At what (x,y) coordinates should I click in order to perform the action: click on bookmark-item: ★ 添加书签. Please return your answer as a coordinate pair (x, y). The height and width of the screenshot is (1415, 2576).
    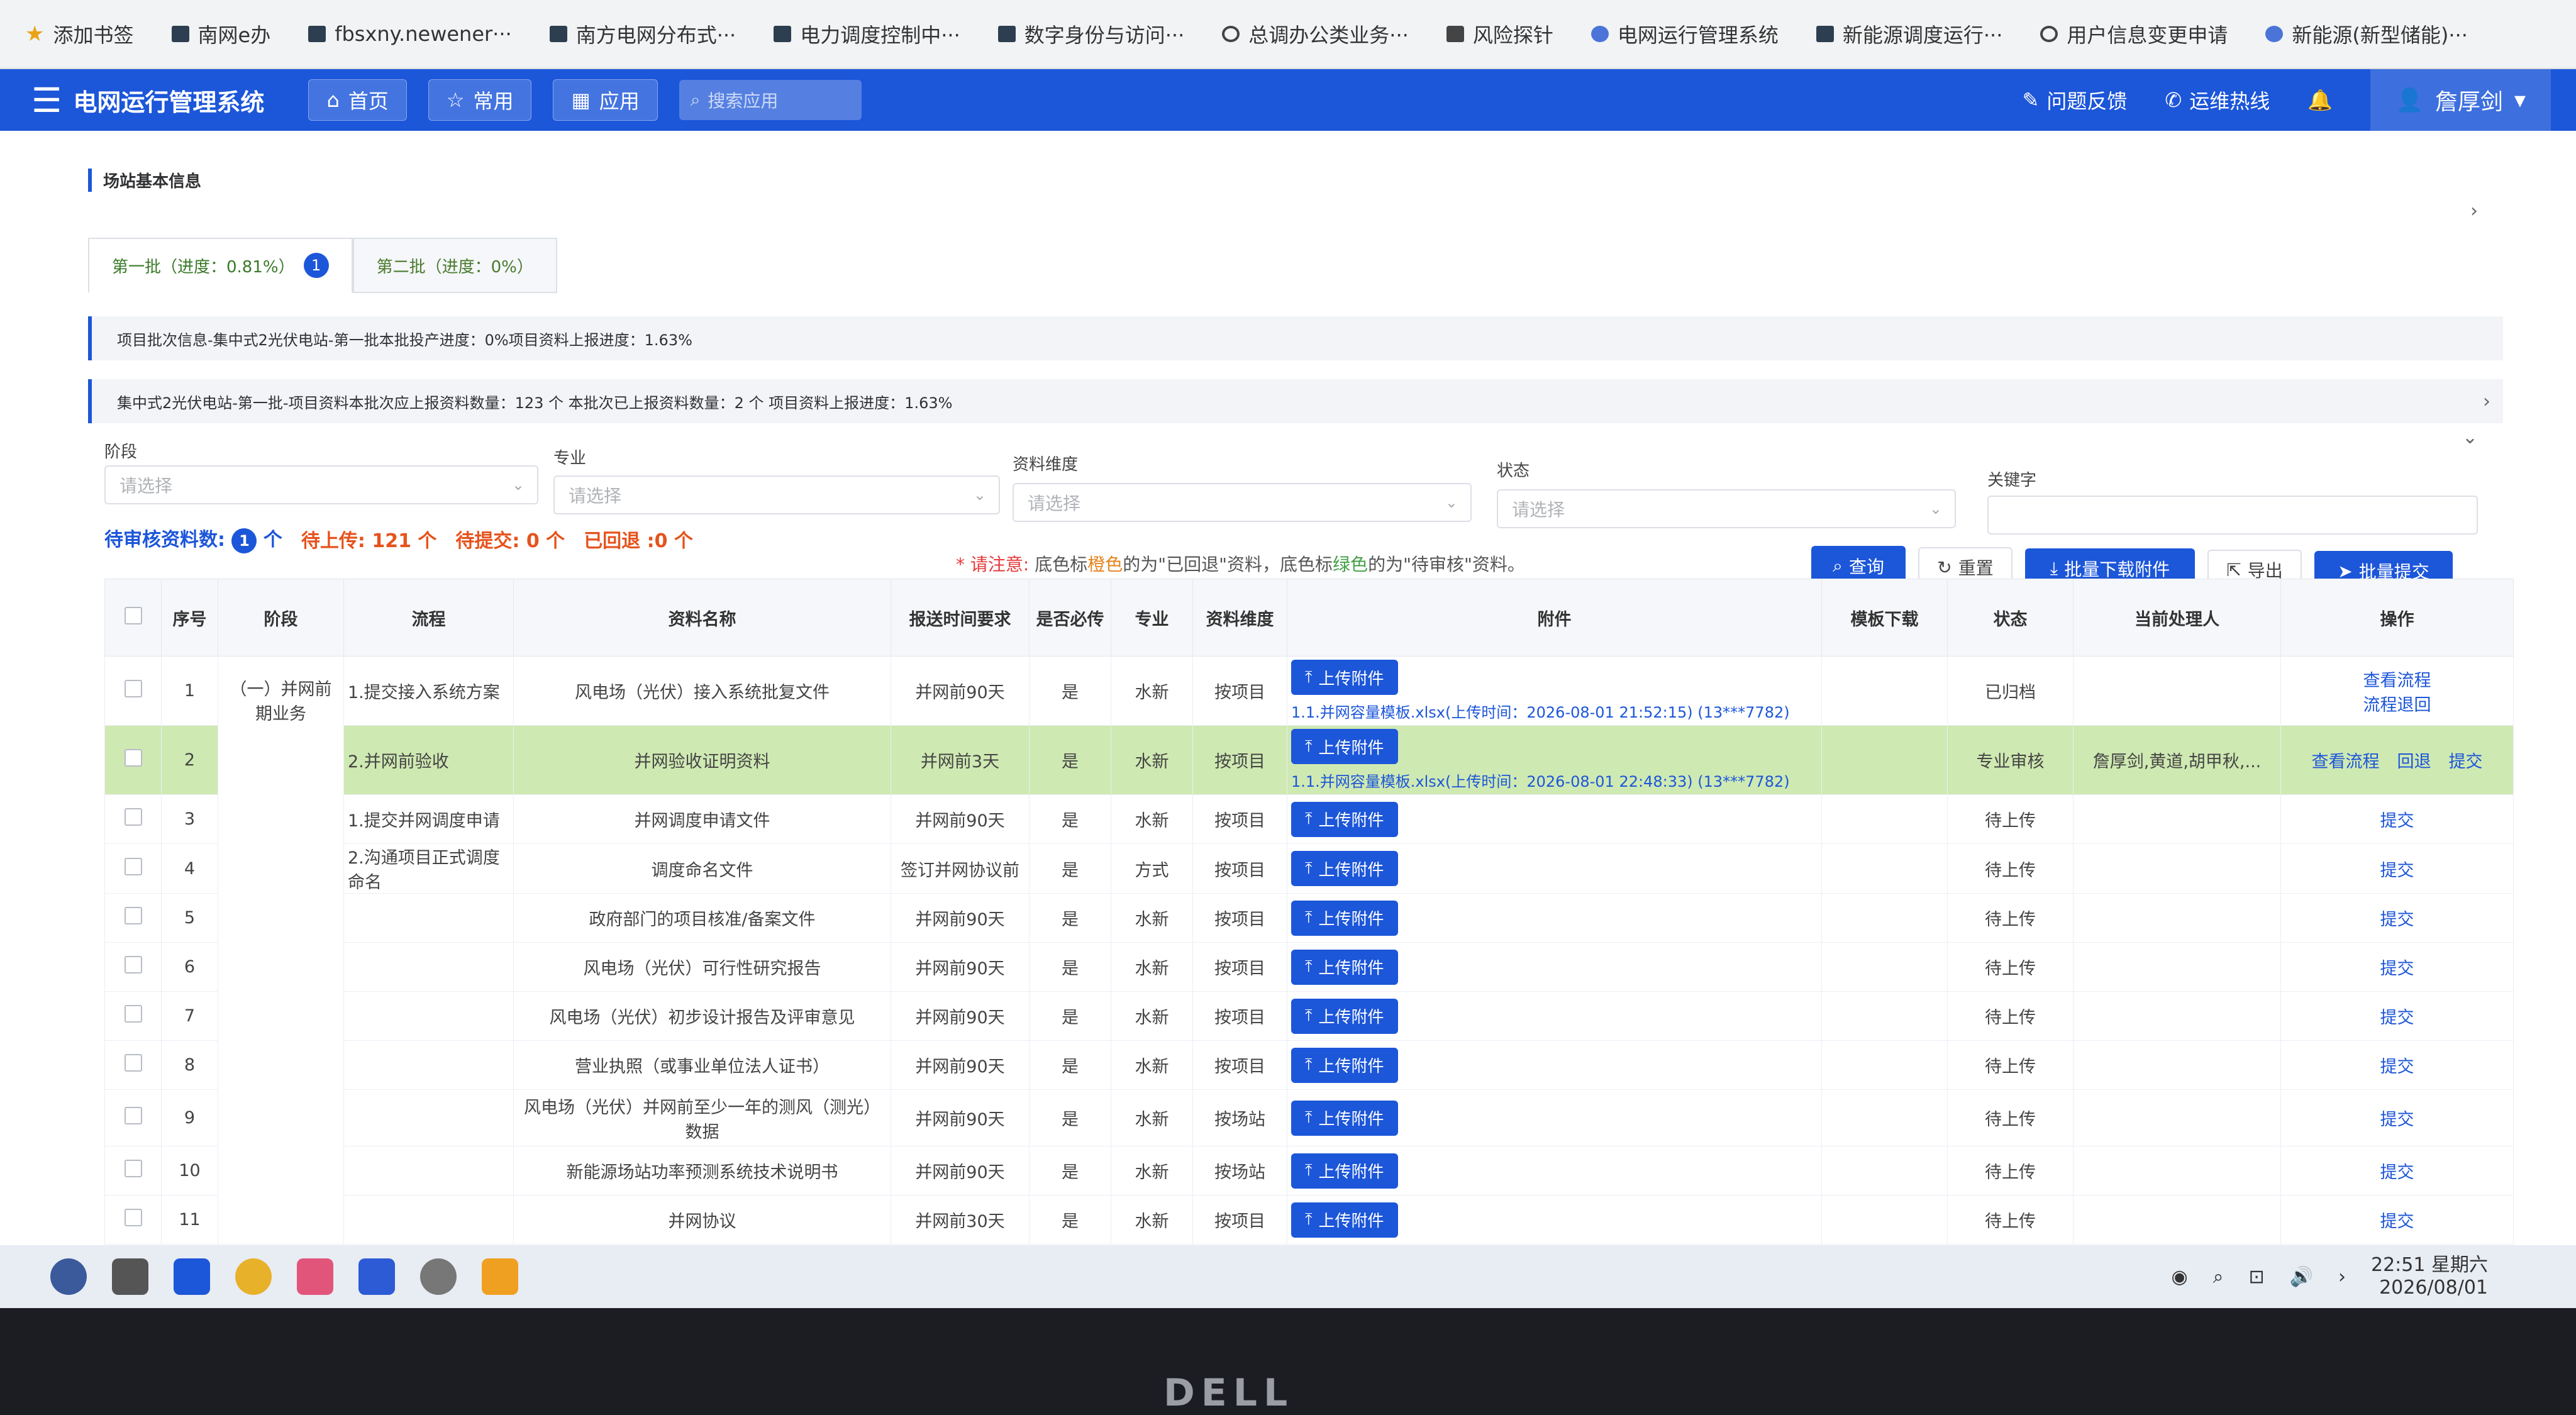
    Looking at the image, I should click on (79, 34).